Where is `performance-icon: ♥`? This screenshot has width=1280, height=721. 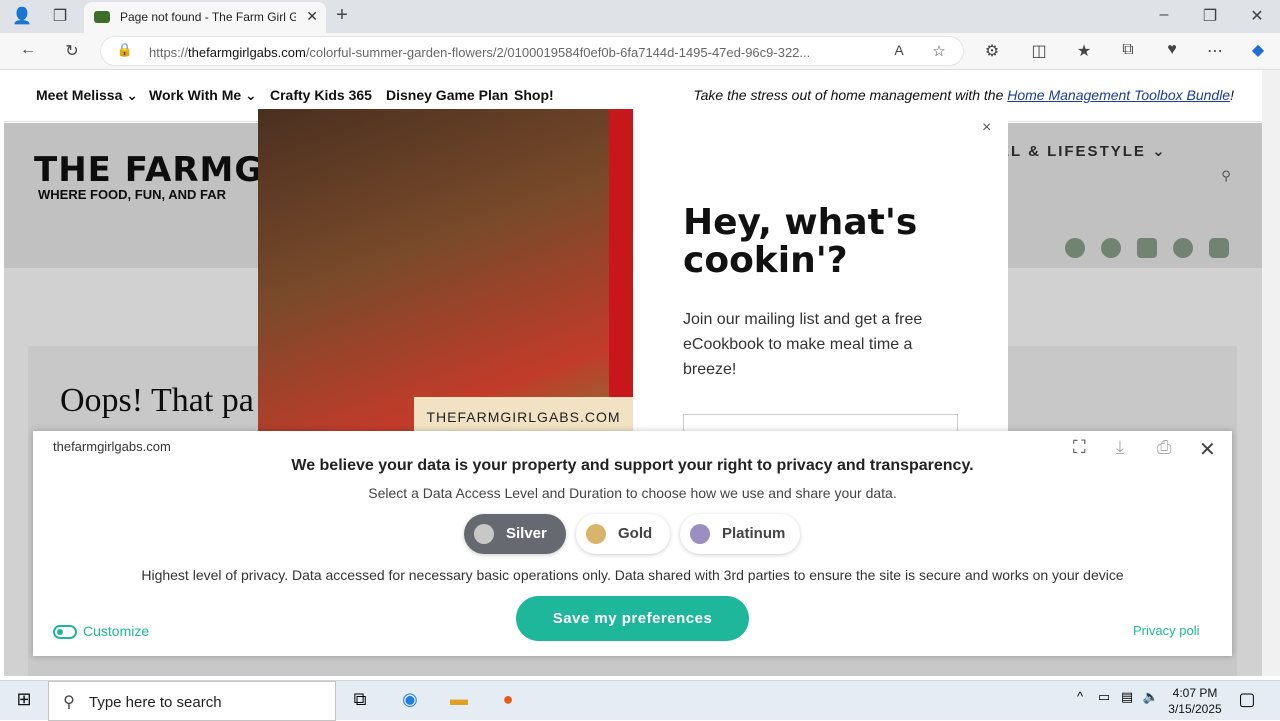
performance-icon: ♥ is located at coordinates (1172, 50).